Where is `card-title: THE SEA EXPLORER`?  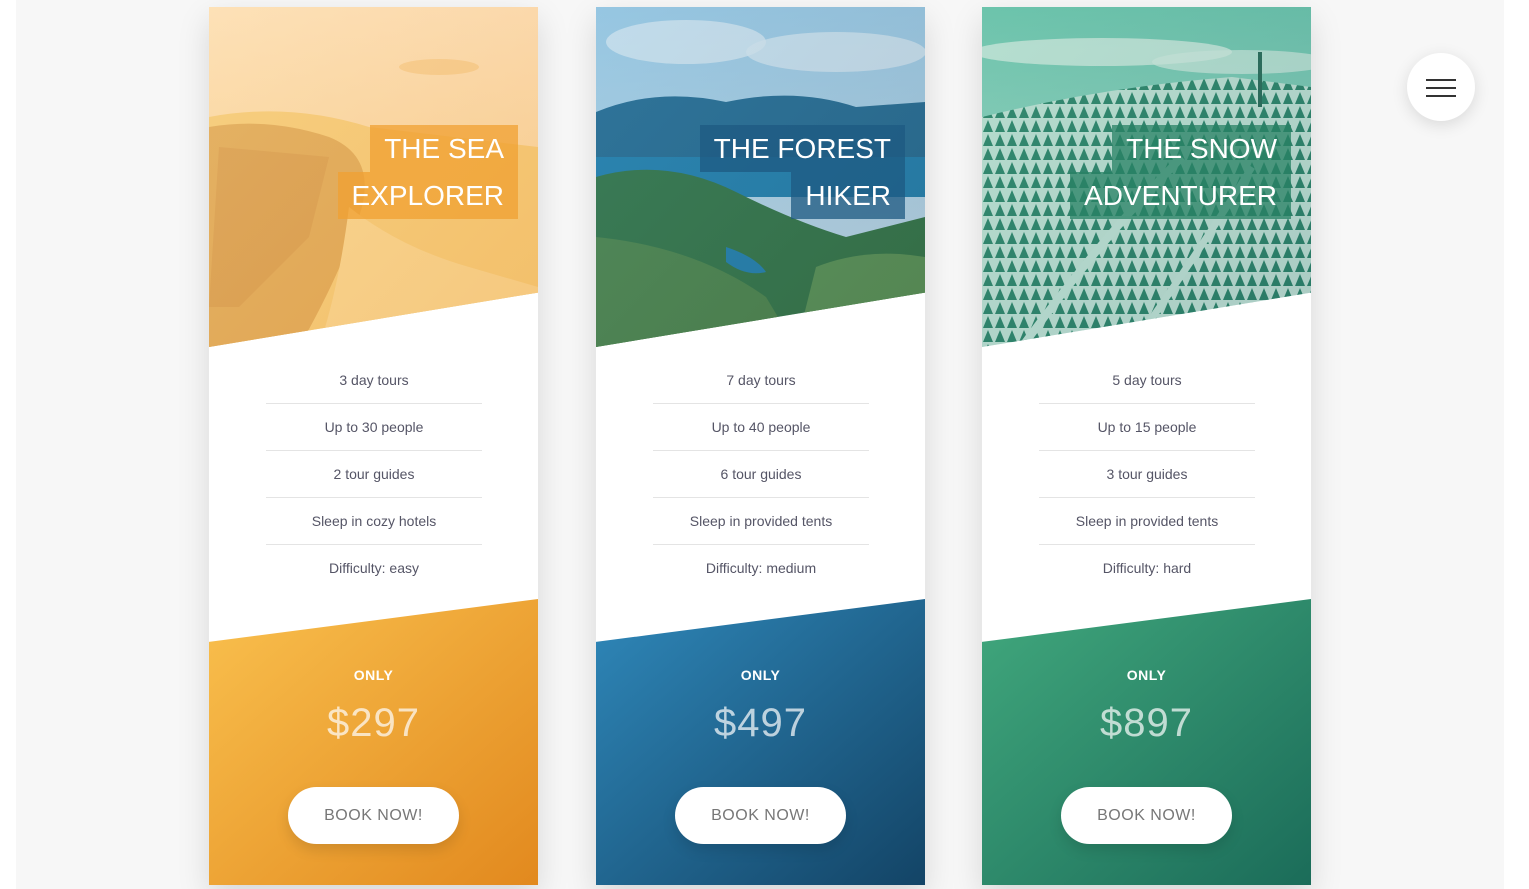 card-title: THE SEA EXPLORER is located at coordinates (427, 172).